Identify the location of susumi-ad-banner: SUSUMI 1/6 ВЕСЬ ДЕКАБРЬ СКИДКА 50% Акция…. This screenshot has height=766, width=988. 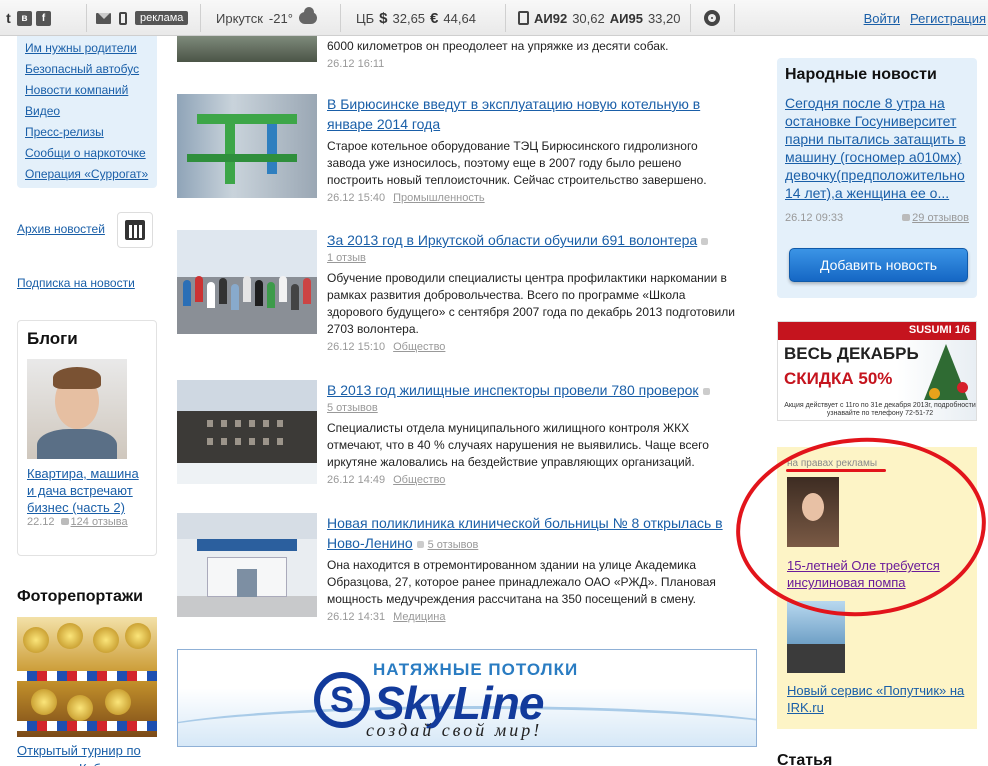
(877, 371).